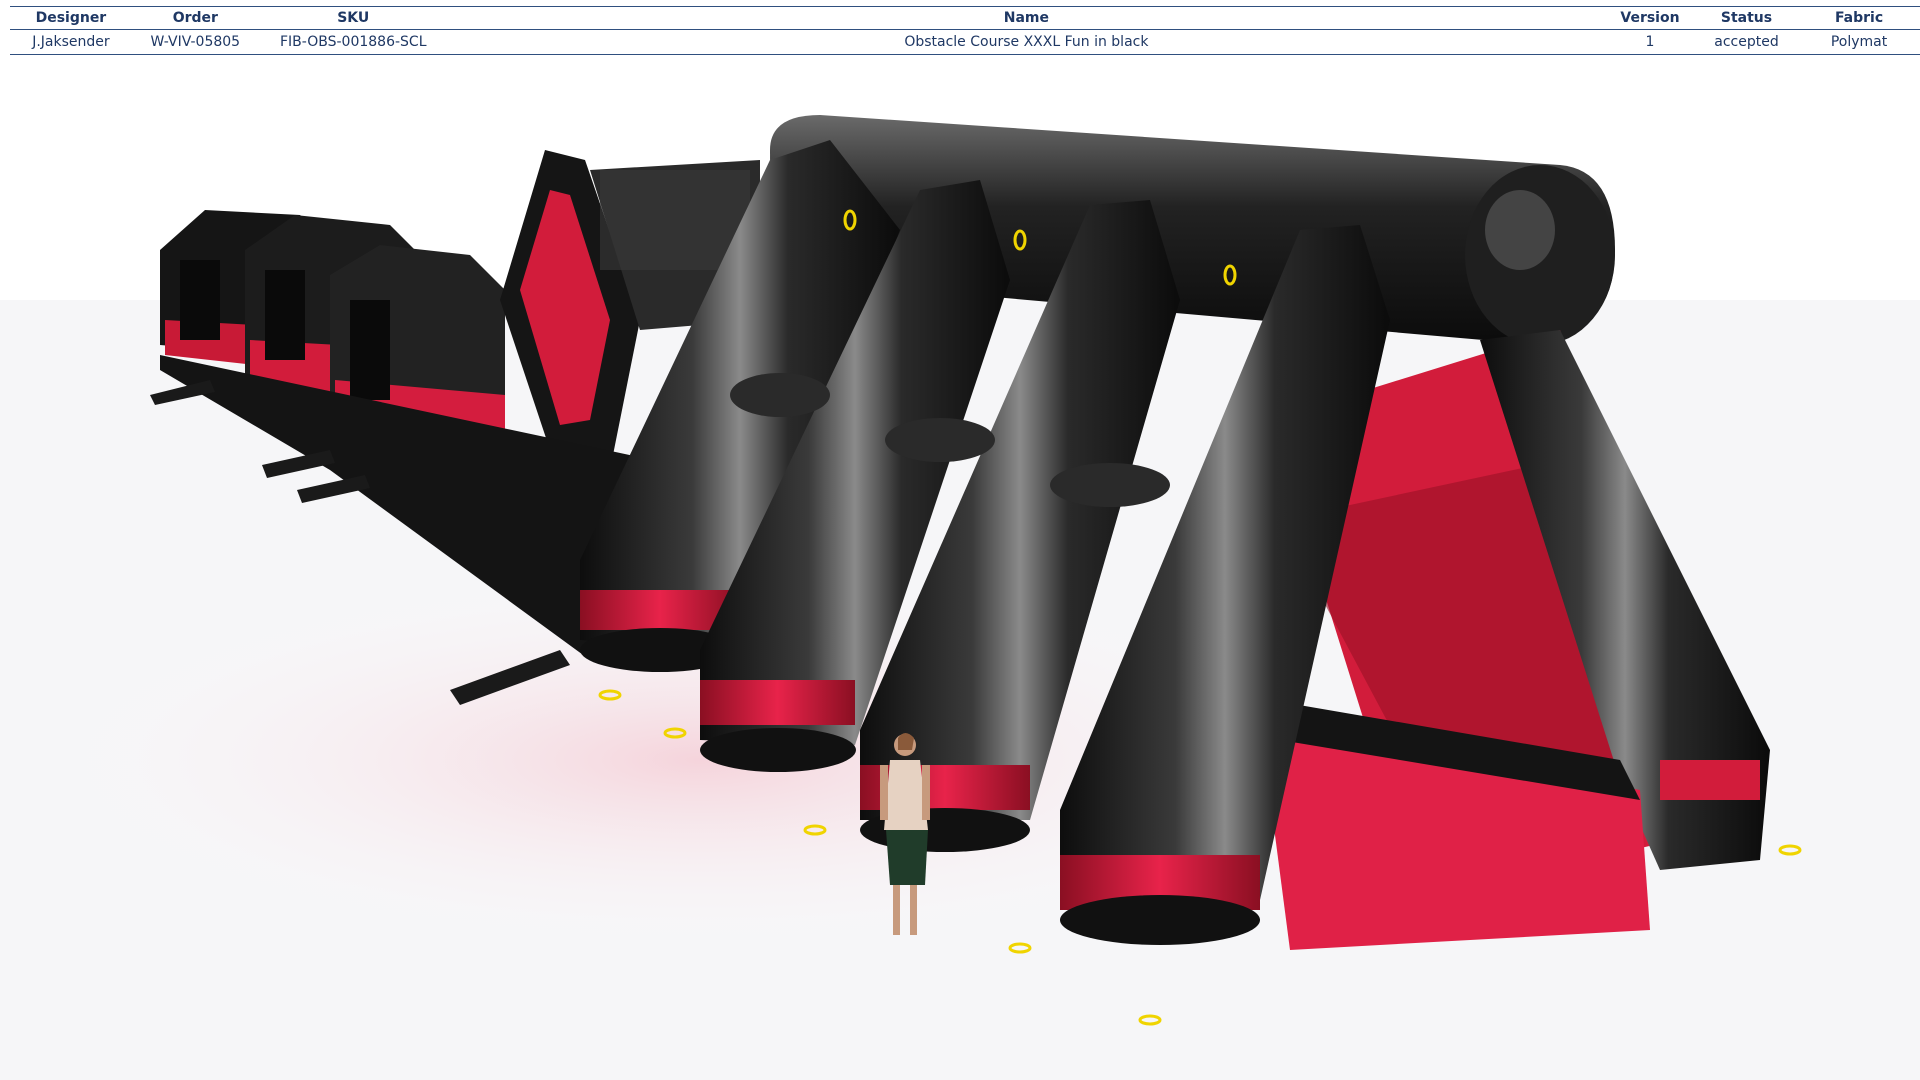 This screenshot has width=1920, height=1080. What do you see at coordinates (353, 42) in the screenshot?
I see `cell-sku: FIB-OBS-001886-SCL` at bounding box center [353, 42].